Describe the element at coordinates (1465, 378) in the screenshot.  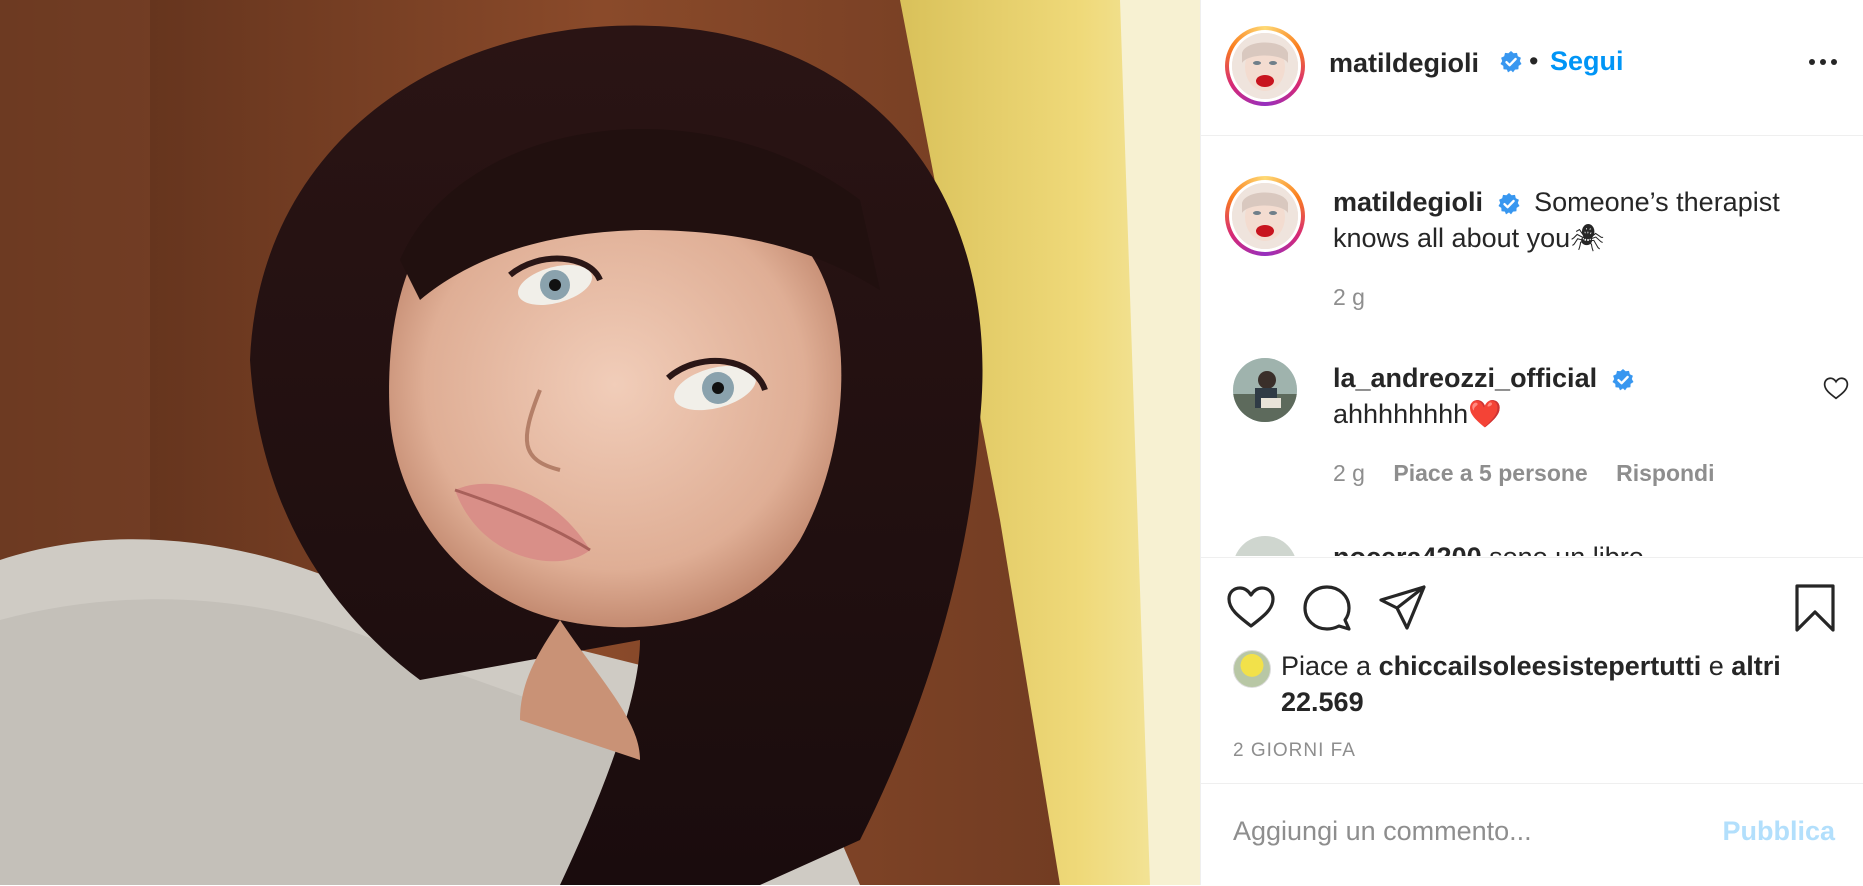
I see `comment-username: la_andreozzi_official` at that location.